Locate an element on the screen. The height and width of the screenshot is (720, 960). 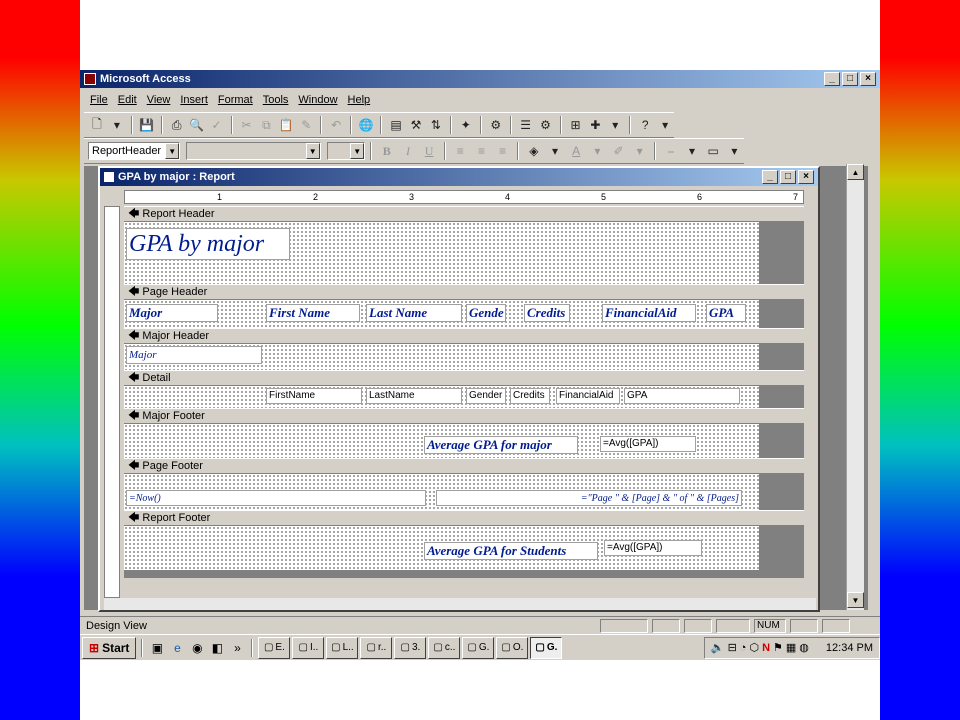
now-textbox: =Now() is located at coordinates (276, 498).